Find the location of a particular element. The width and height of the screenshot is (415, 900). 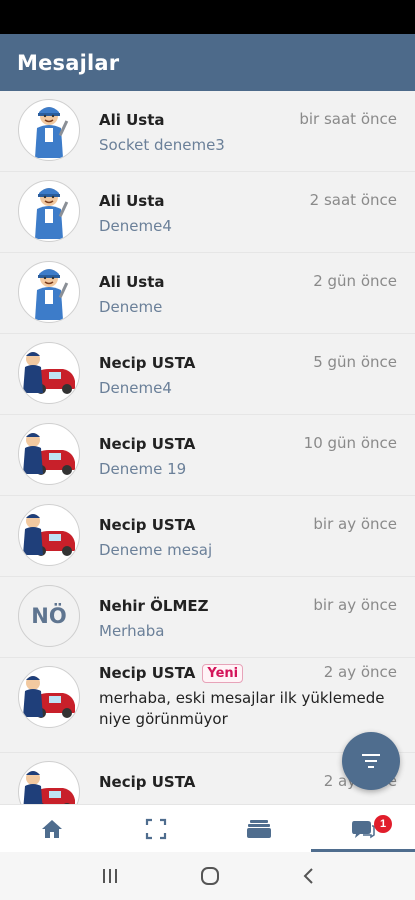

contact-name: Necip USTA Yeni is located at coordinates (171, 673).